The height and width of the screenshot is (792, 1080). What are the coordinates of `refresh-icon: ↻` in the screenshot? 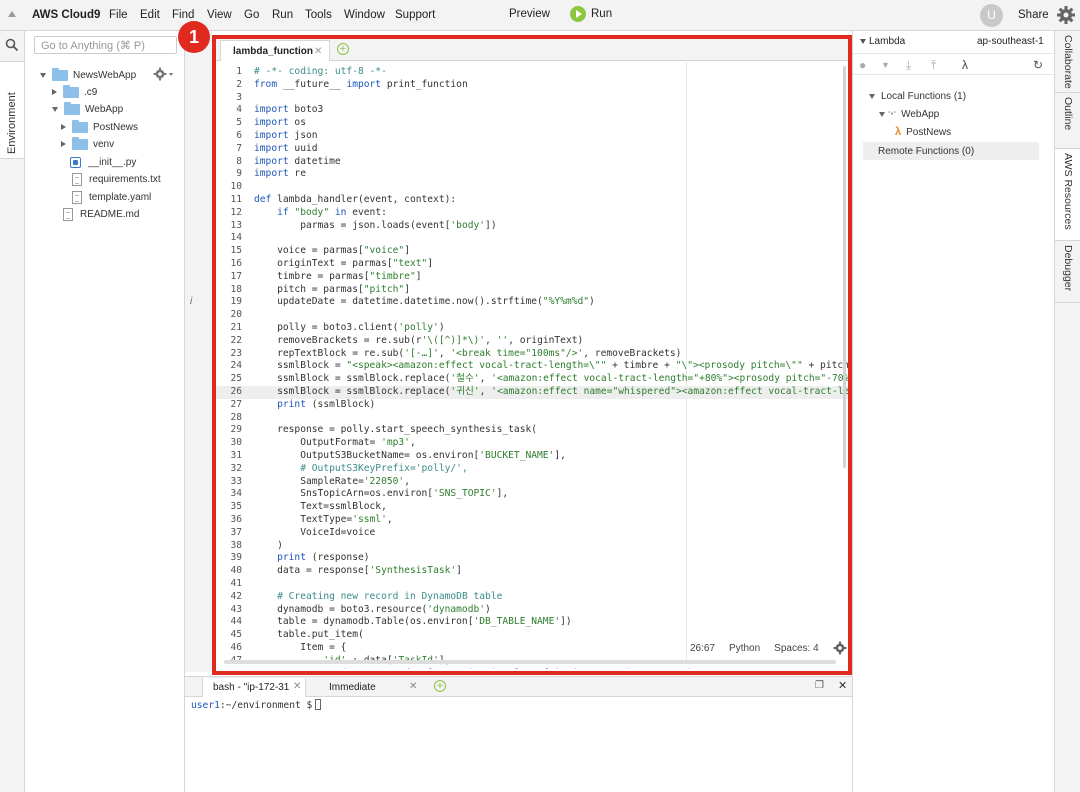 It's located at (1038, 65).